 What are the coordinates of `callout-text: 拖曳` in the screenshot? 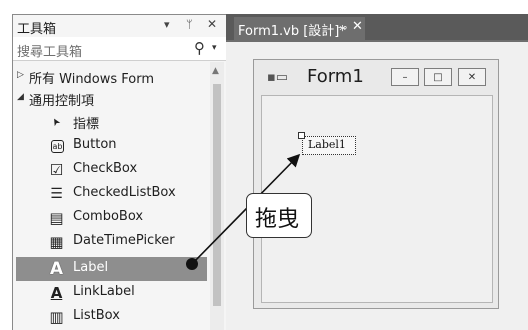 It's located at (277, 219).